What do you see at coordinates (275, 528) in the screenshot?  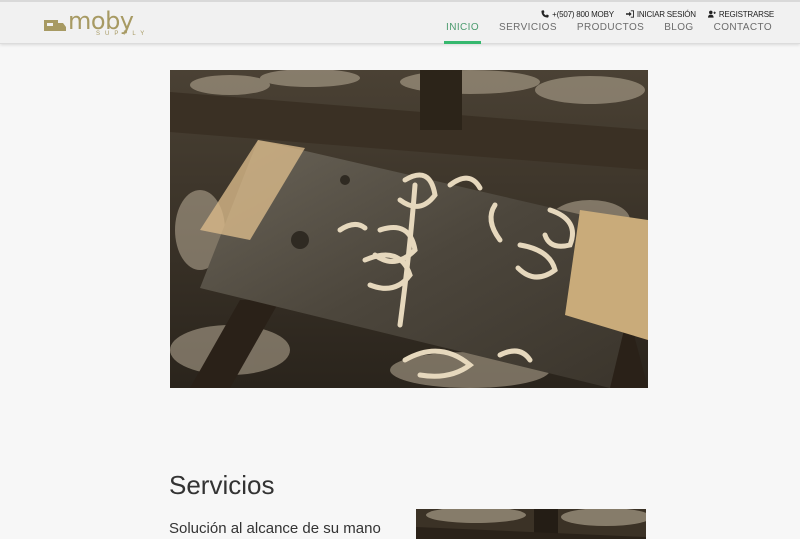 I see `services-subtitle: Solución al alcance de su mano` at bounding box center [275, 528].